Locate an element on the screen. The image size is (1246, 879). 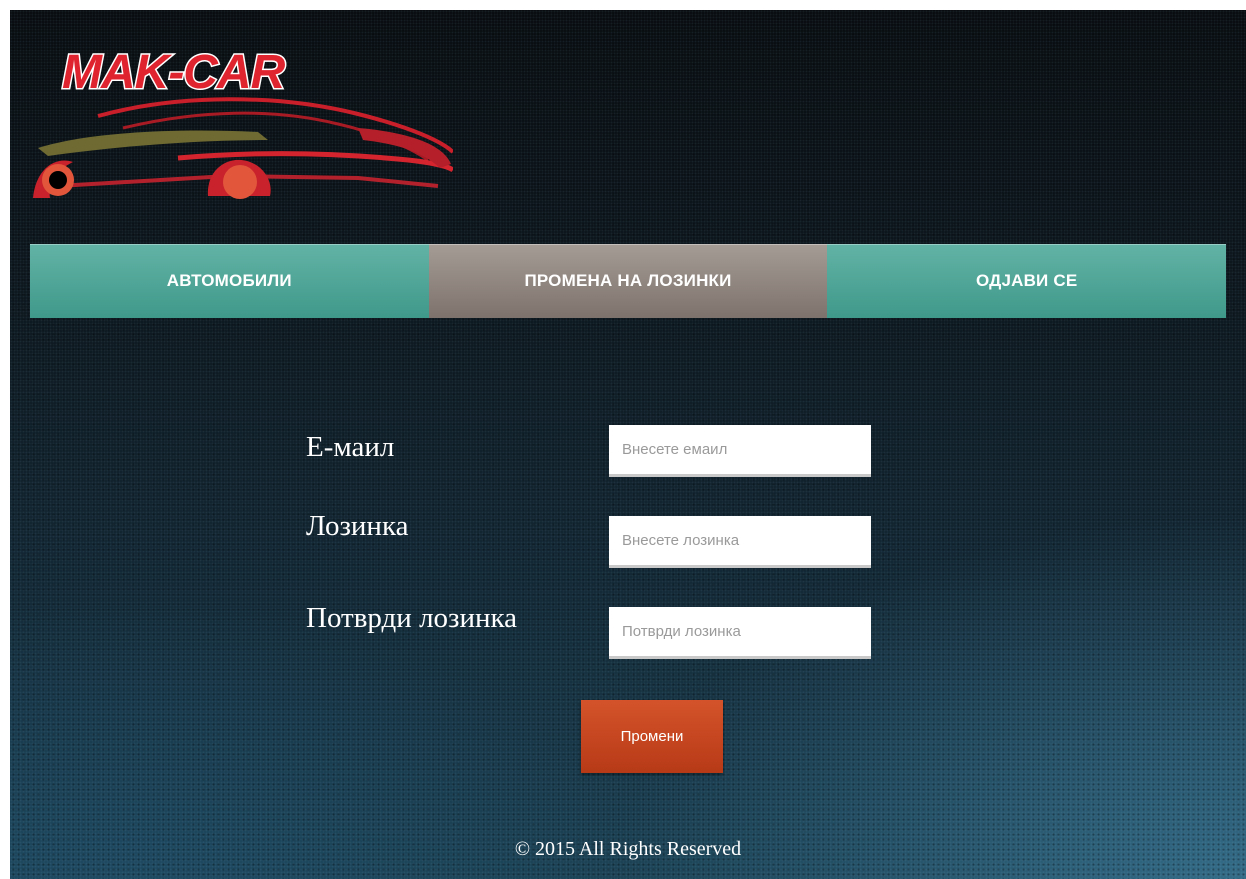
password-input is located at coordinates (740, 542).